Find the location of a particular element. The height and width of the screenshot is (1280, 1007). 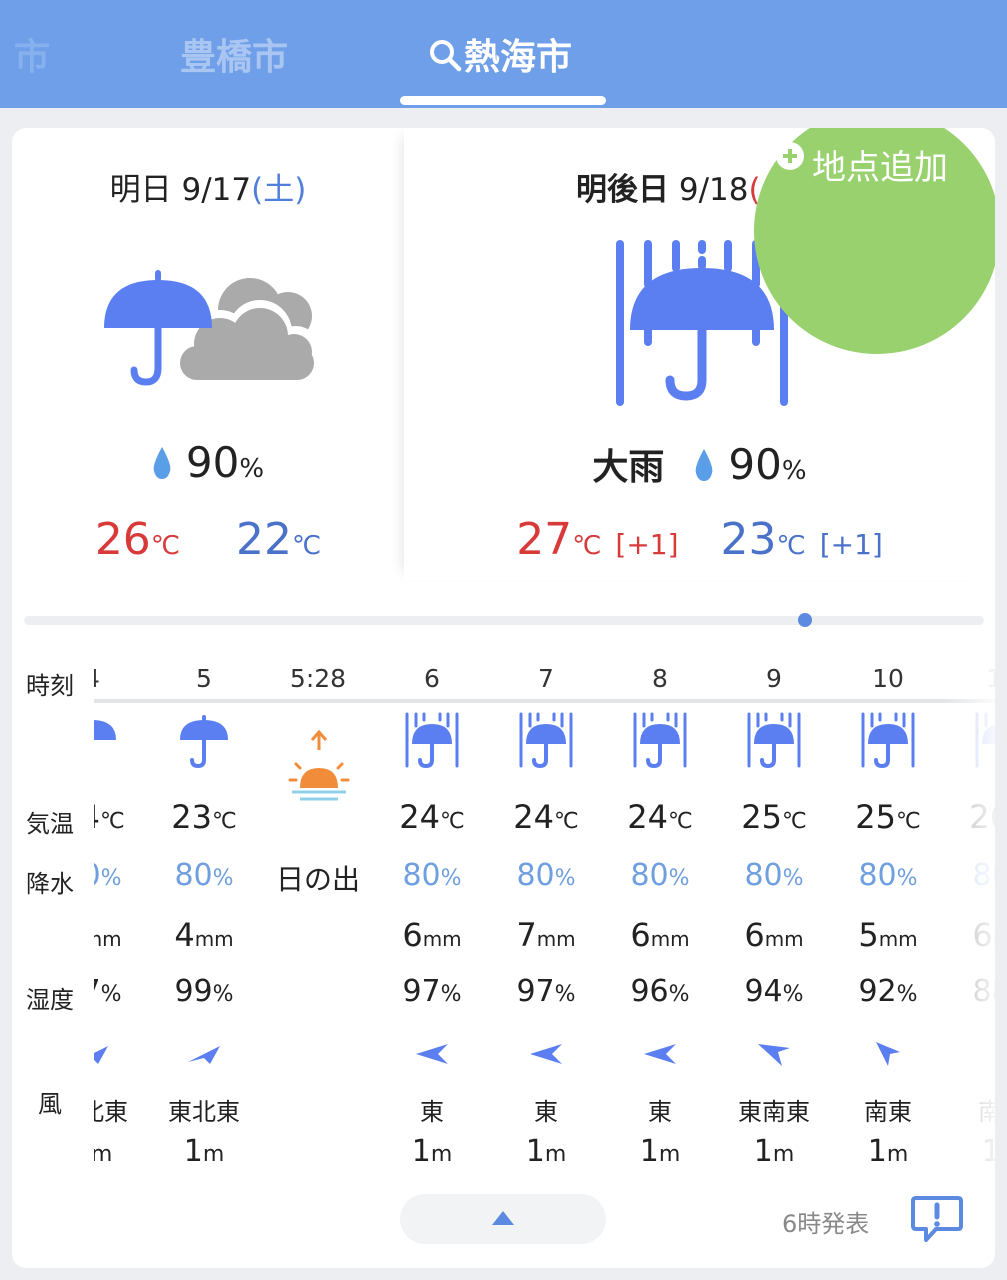

day-label: 明後日 is located at coordinates (622, 190).